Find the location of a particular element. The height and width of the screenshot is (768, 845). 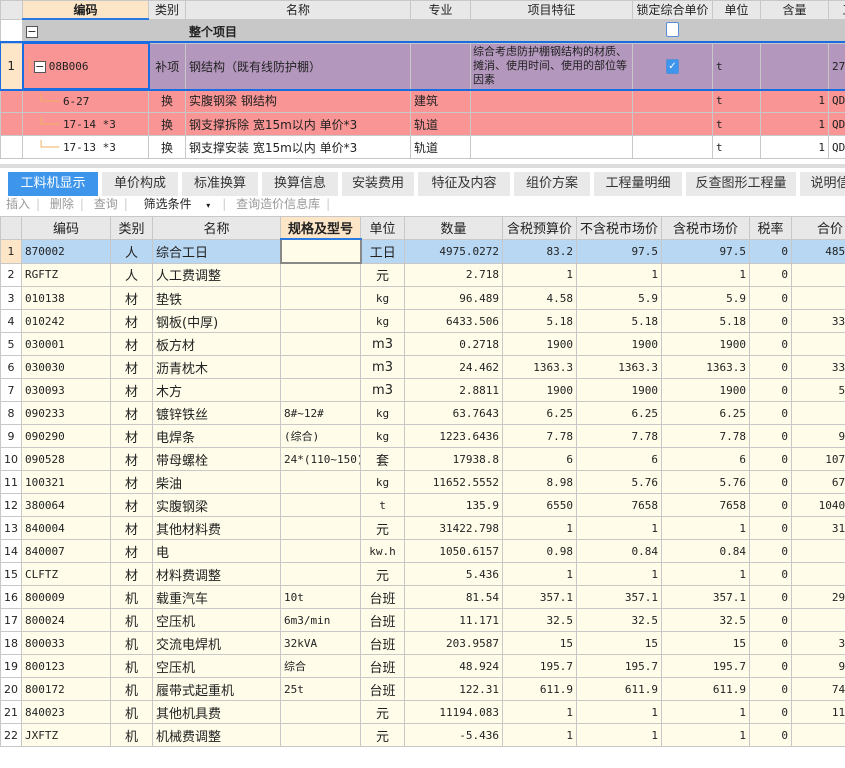

cell-spec: 10t is located at coordinates (320, 597).